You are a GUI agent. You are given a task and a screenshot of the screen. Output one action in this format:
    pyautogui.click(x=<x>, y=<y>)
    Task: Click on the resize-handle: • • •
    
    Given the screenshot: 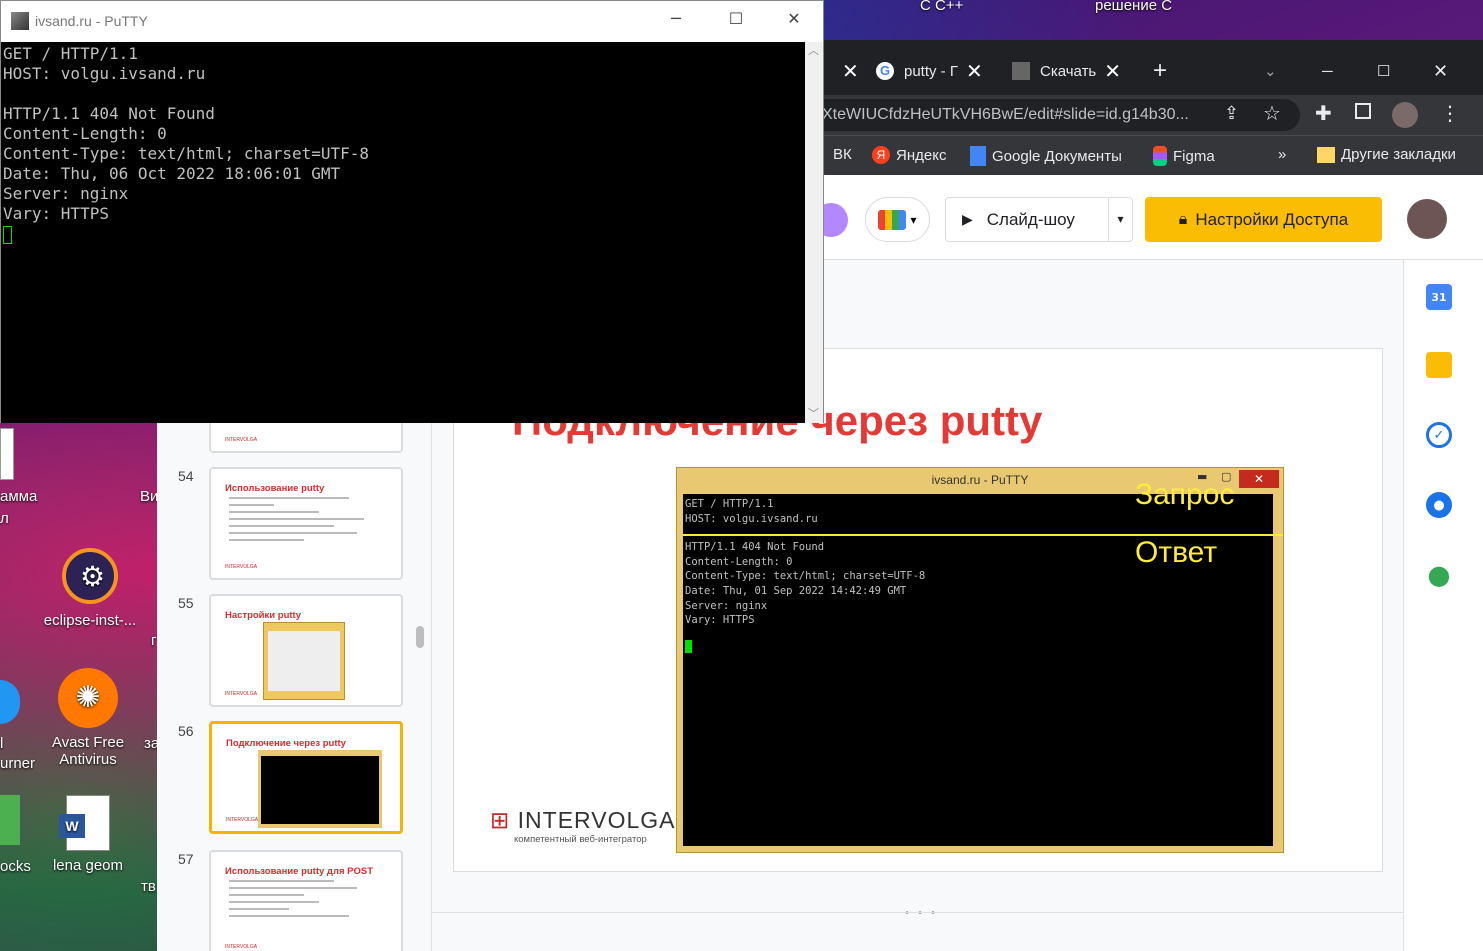 What is the action you would take?
    pyautogui.click(x=921, y=913)
    